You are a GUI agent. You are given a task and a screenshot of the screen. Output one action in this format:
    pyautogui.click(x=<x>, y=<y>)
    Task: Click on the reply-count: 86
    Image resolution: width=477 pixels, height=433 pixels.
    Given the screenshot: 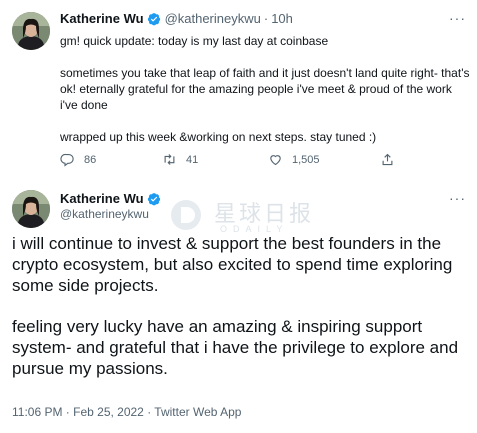 What is the action you would take?
    pyautogui.click(x=90, y=159)
    